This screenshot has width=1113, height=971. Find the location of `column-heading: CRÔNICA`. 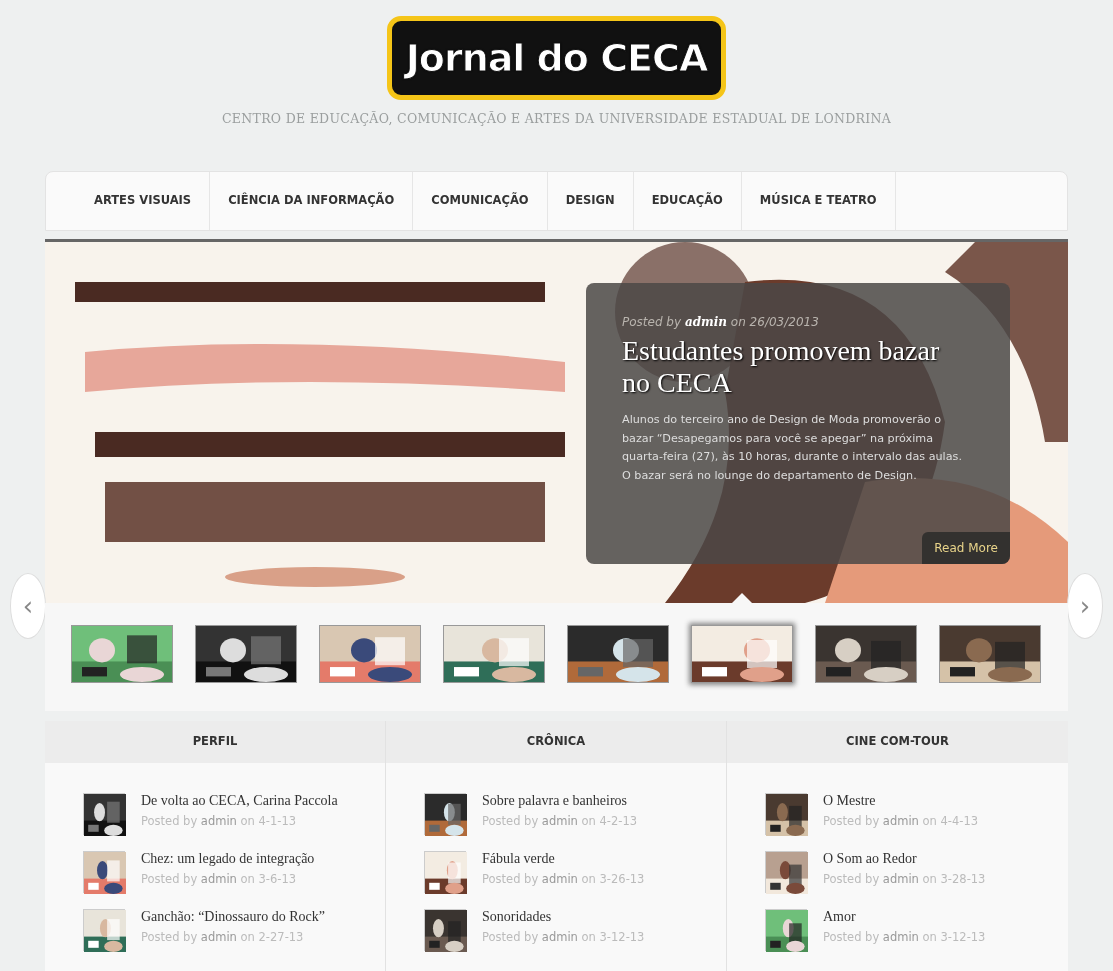

column-heading: CRÔNICA is located at coordinates (556, 742).